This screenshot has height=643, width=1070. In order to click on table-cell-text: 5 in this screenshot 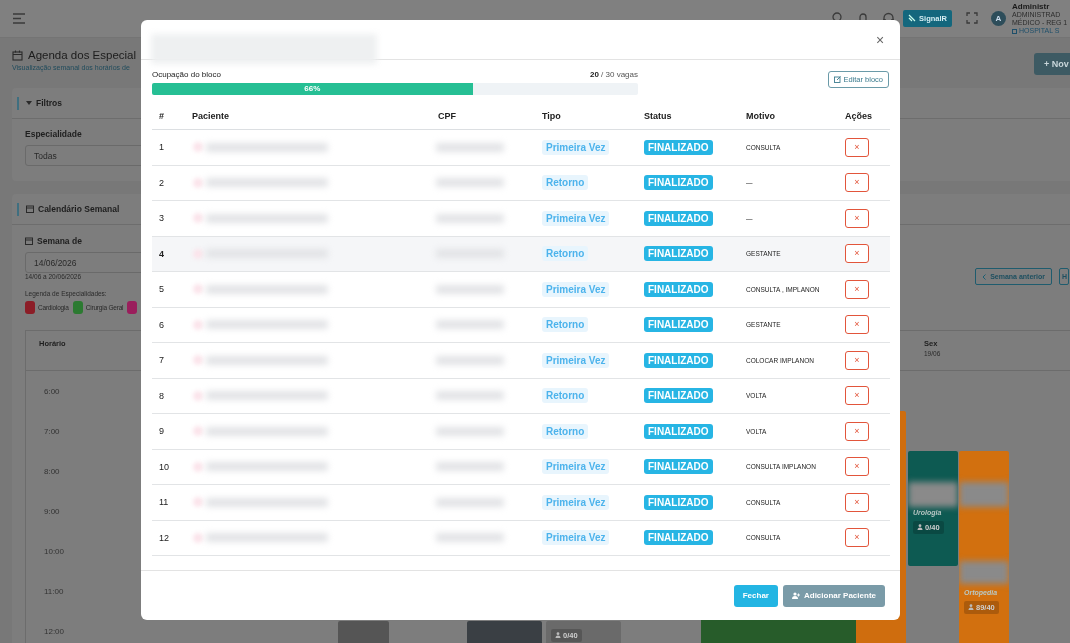, I will do `click(161, 289)`.